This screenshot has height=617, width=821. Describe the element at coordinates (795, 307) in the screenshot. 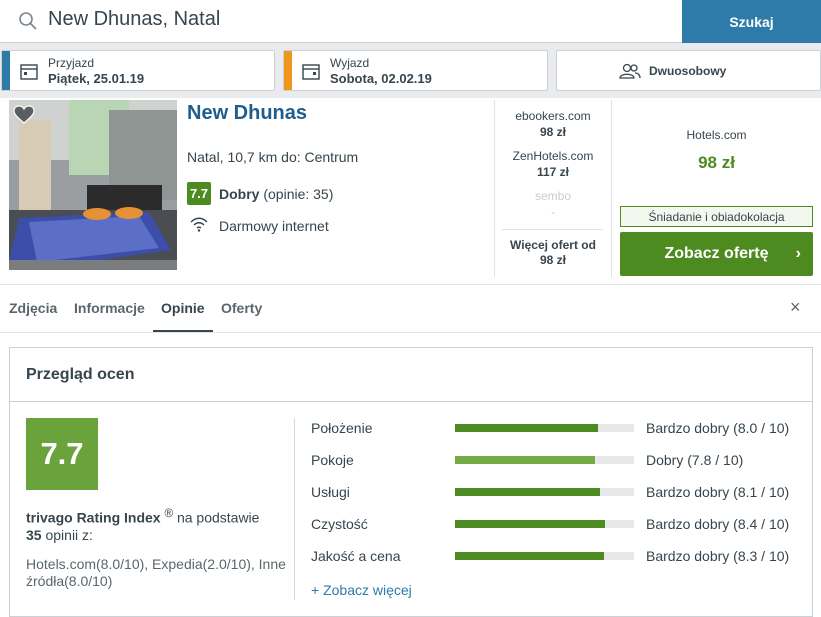

I see `close-icon: ×` at that location.